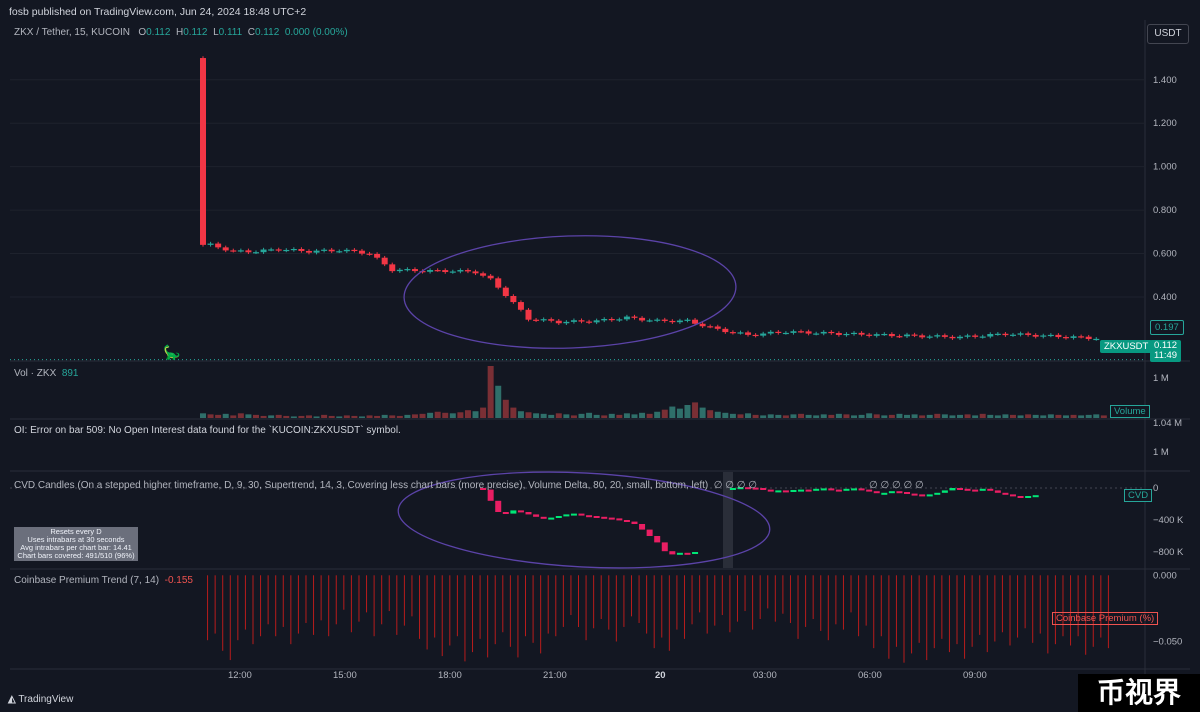  I want to click on premium-tick-label: 0.000, so click(1165, 575).